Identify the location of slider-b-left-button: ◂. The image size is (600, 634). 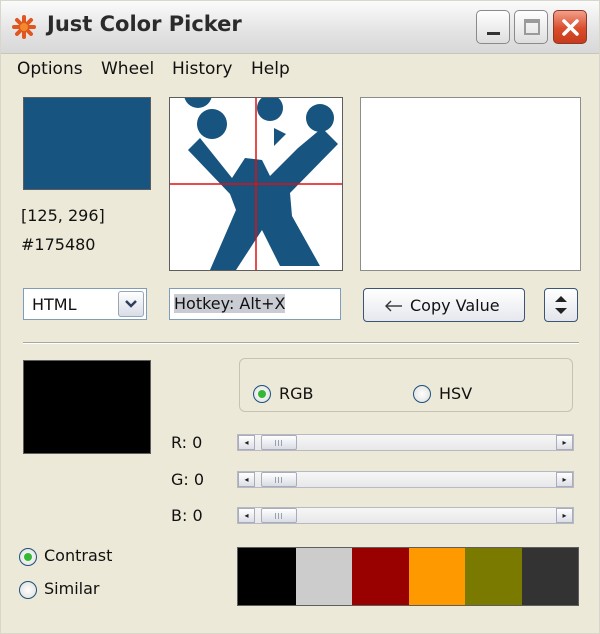
(246, 515).